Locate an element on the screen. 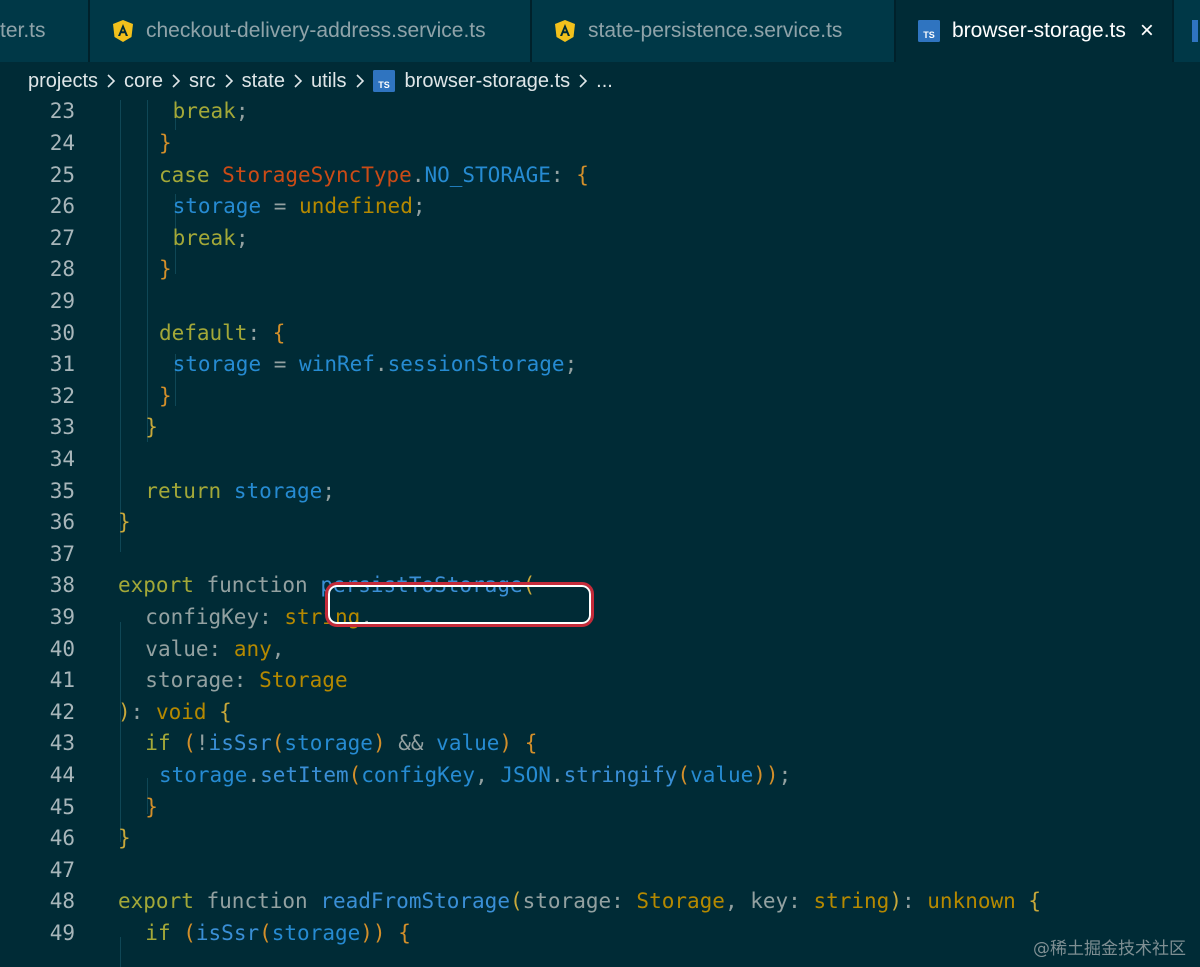 The width and height of the screenshot is (1200, 967). code-line: 47 is located at coordinates (600, 870).